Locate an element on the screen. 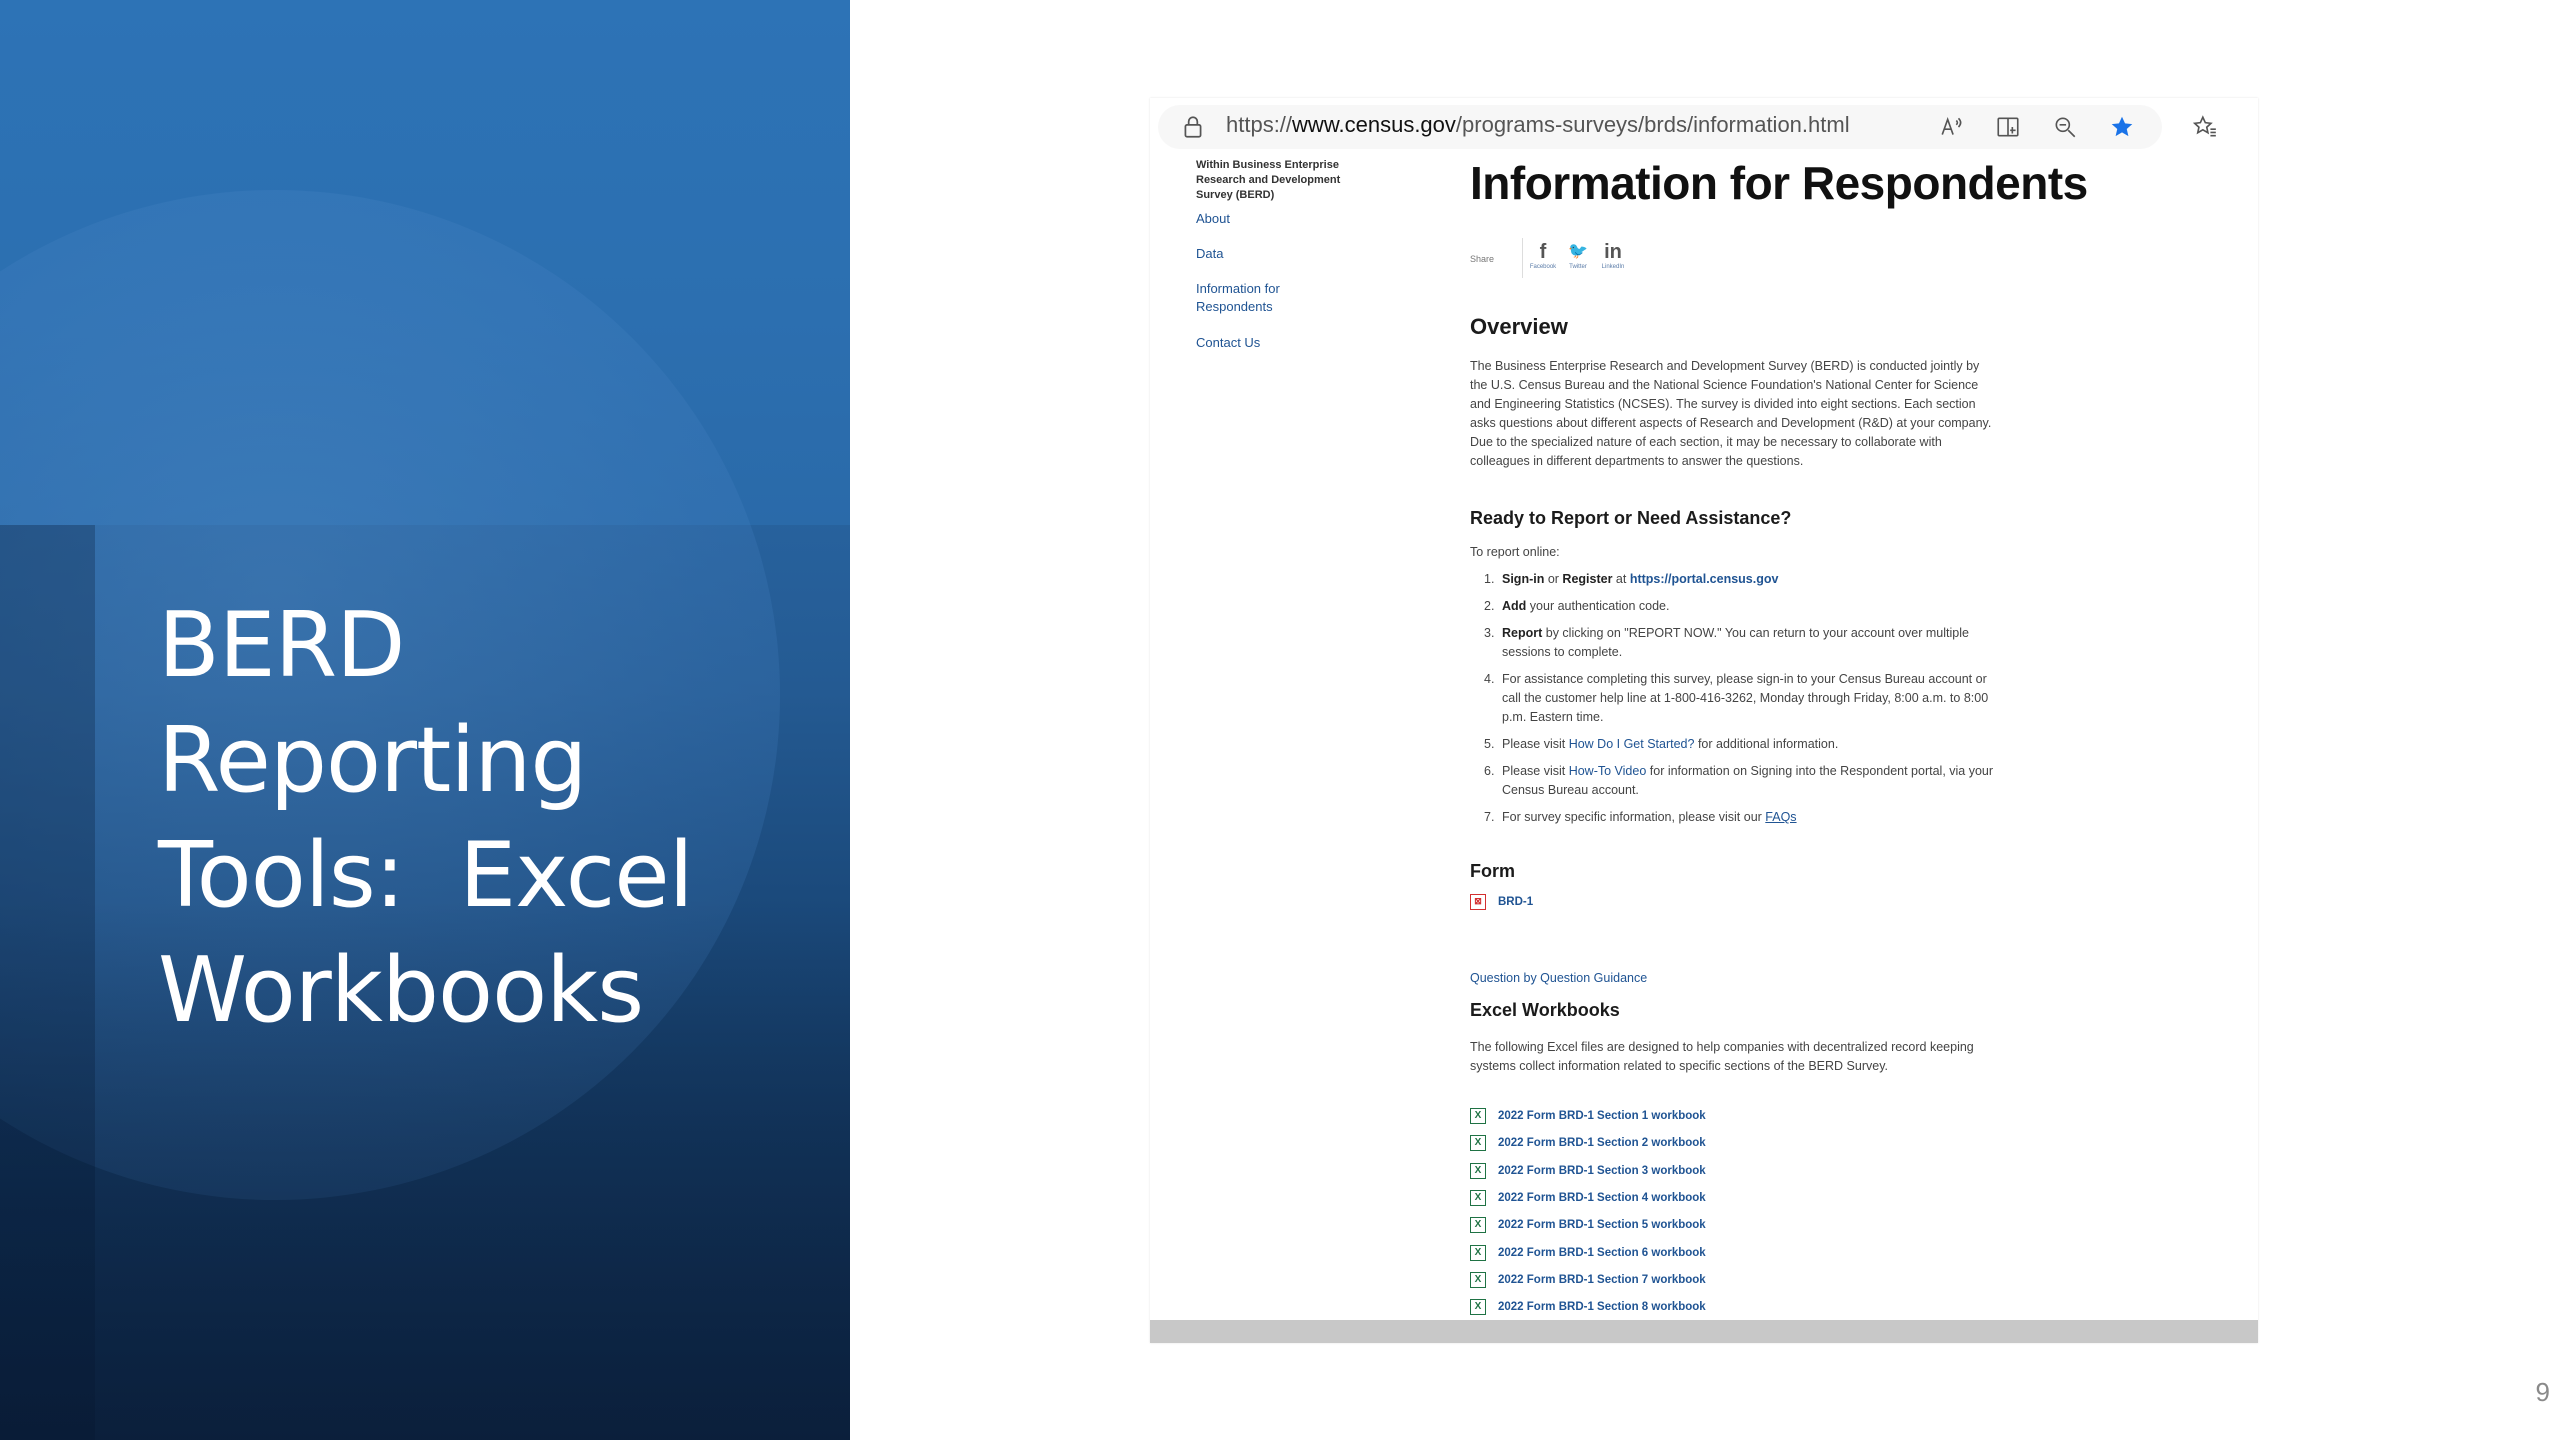 The image size is (2560, 1440). twitter-icon: 🐦 is located at coordinates (1578, 251).